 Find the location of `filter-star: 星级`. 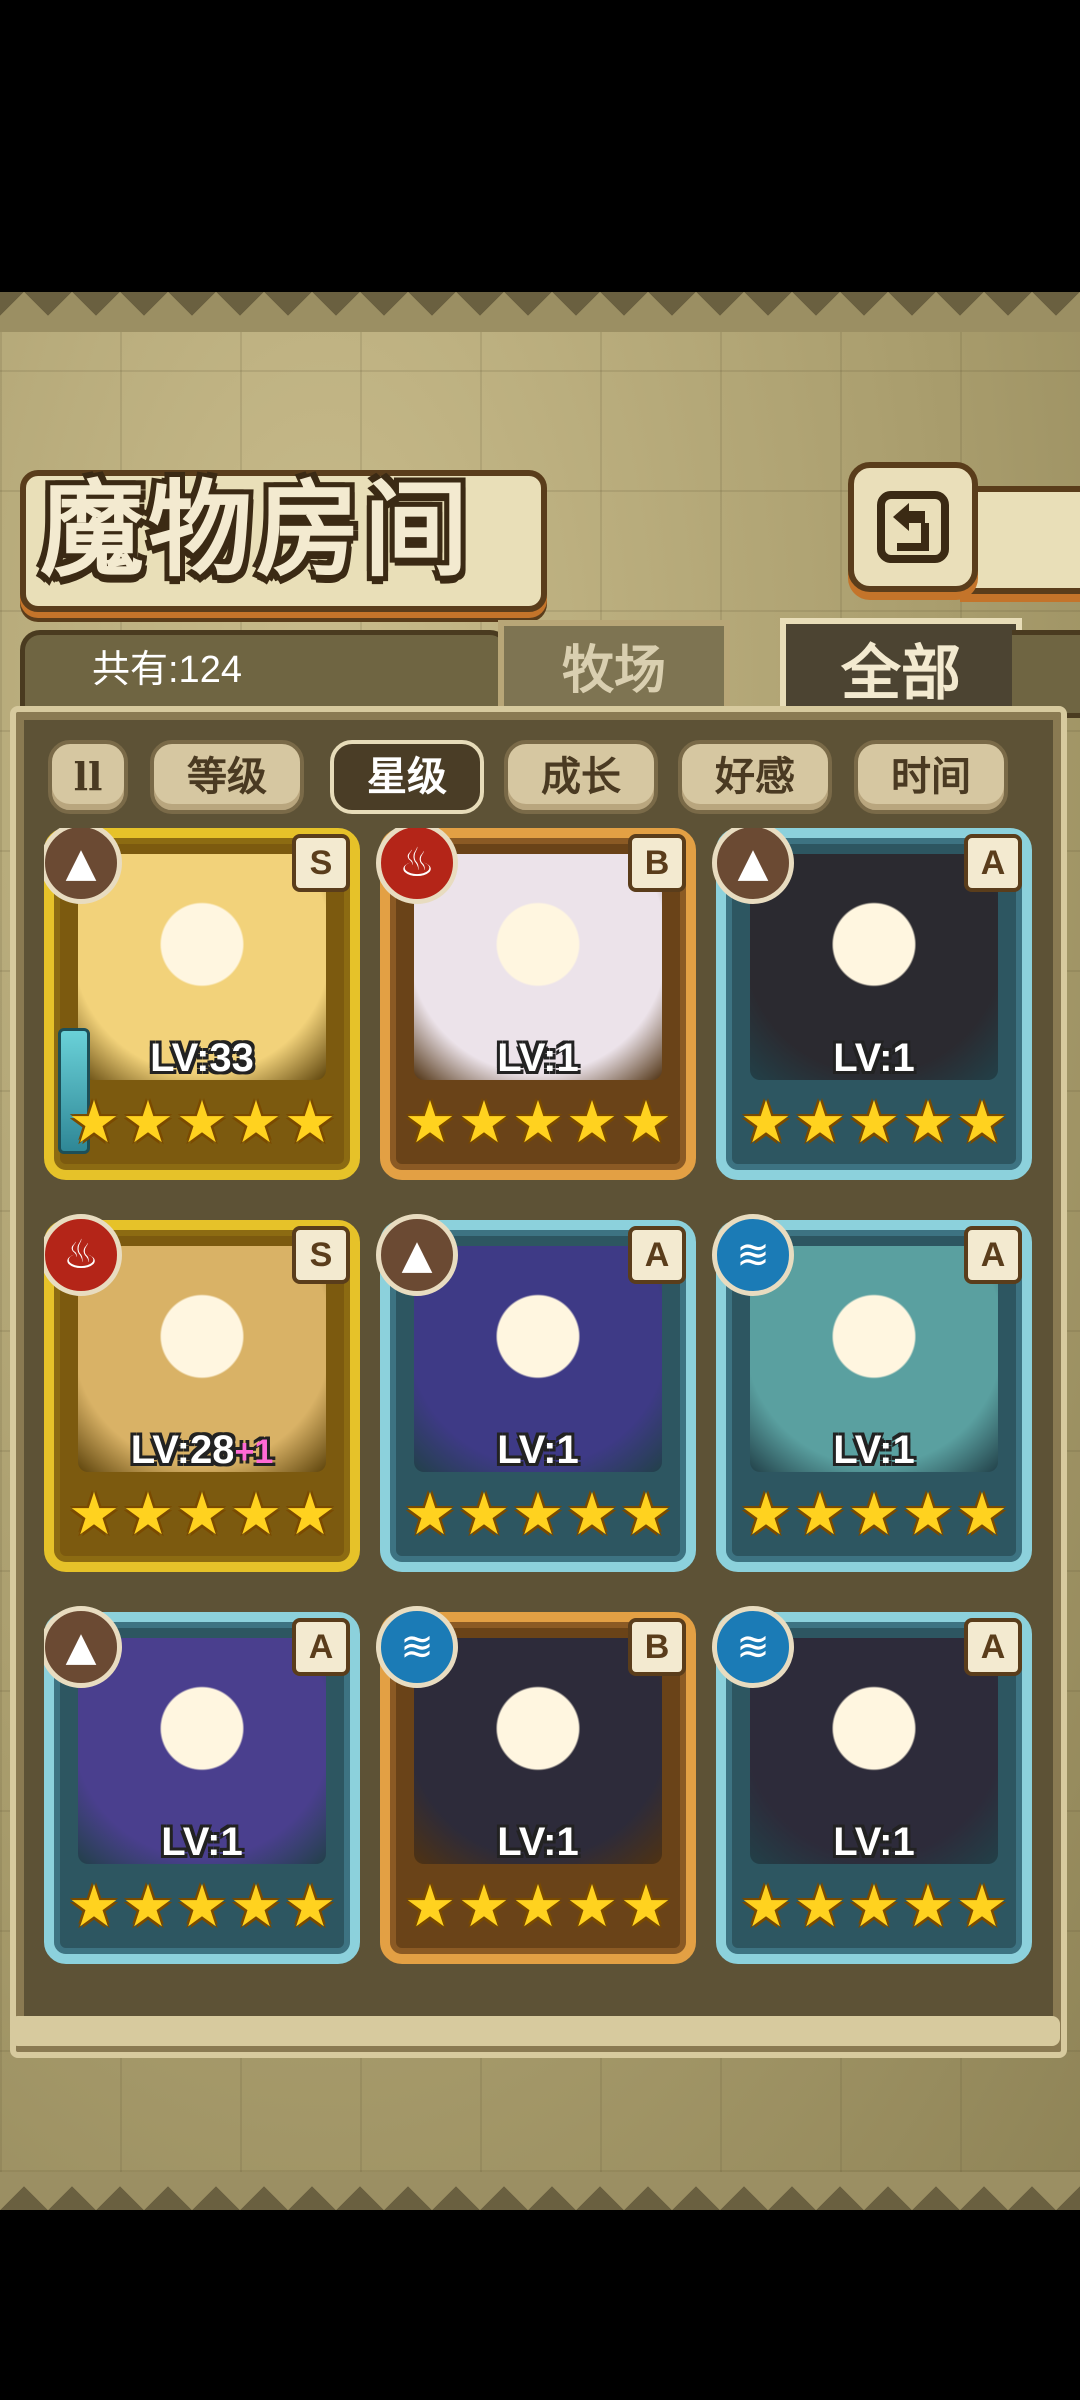

filter-star: 星级 is located at coordinates (407, 777).